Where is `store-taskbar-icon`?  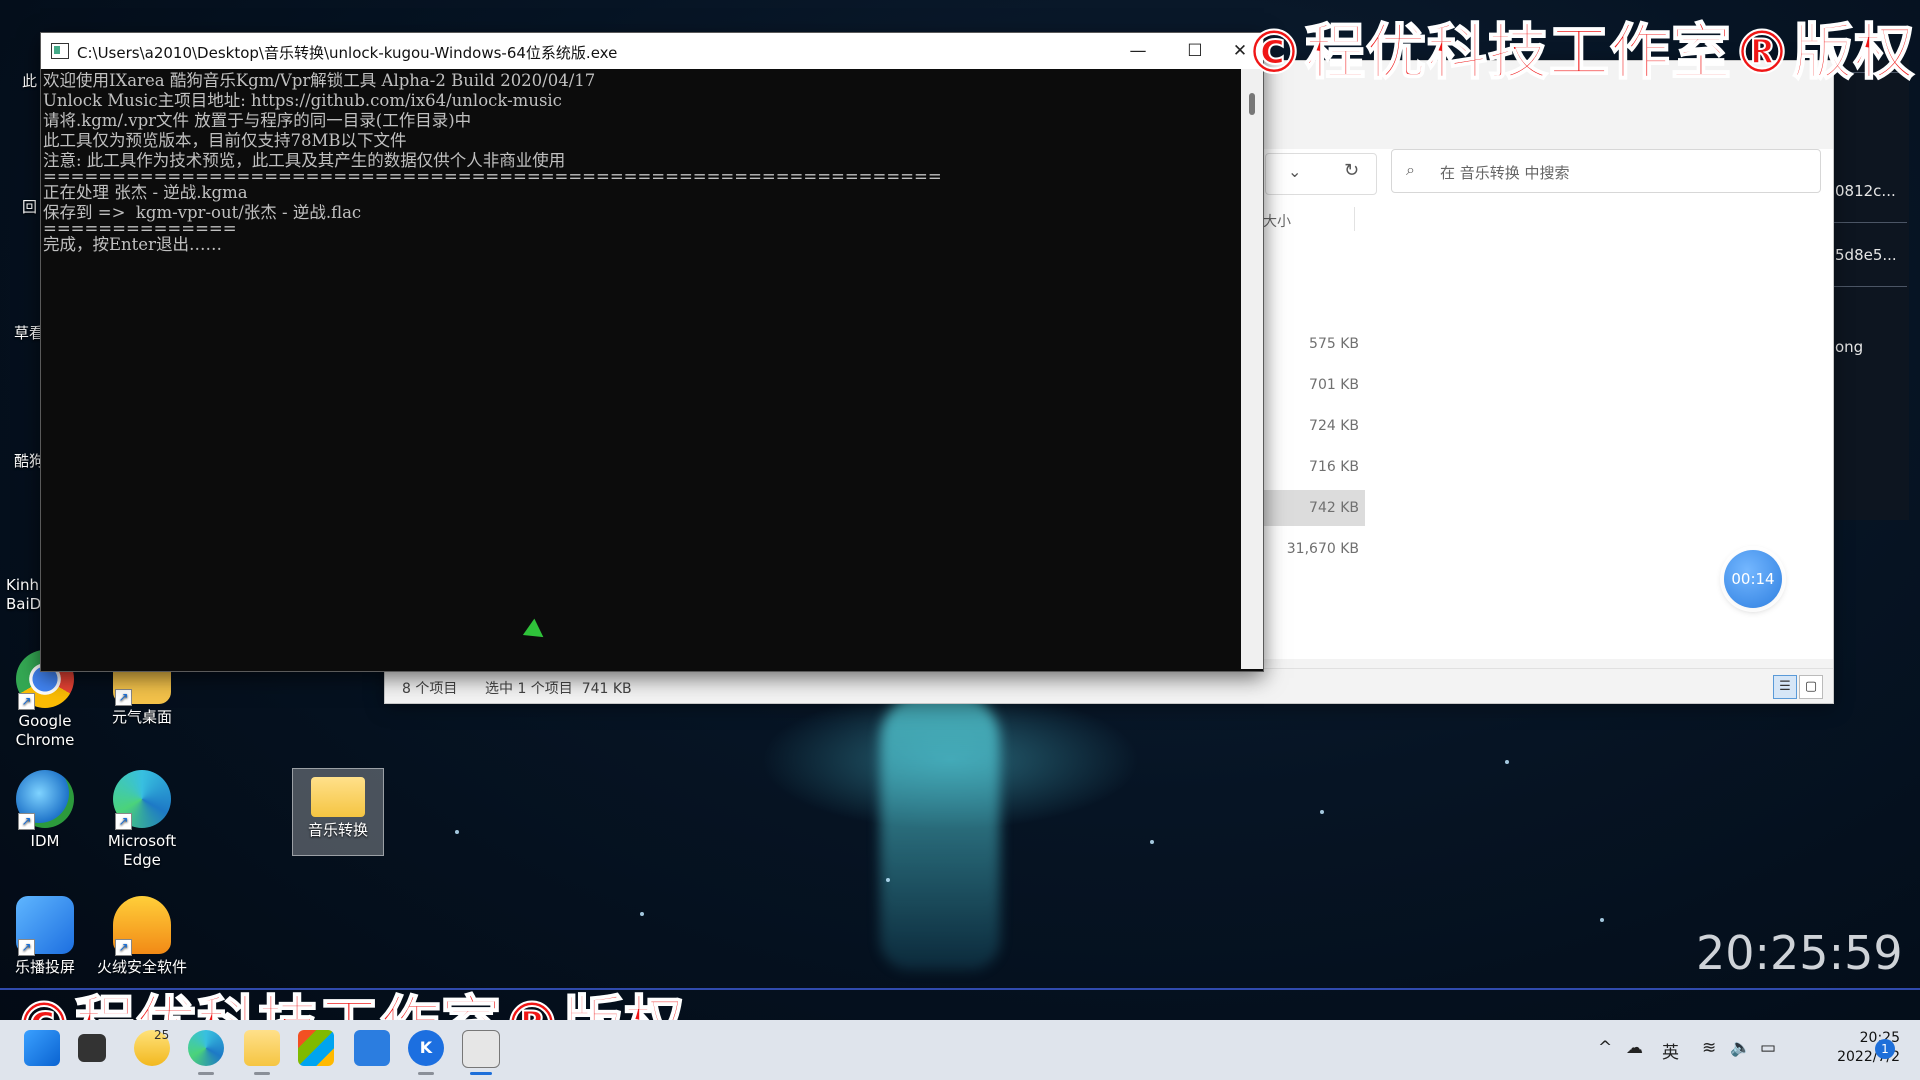 store-taskbar-icon is located at coordinates (316, 1048).